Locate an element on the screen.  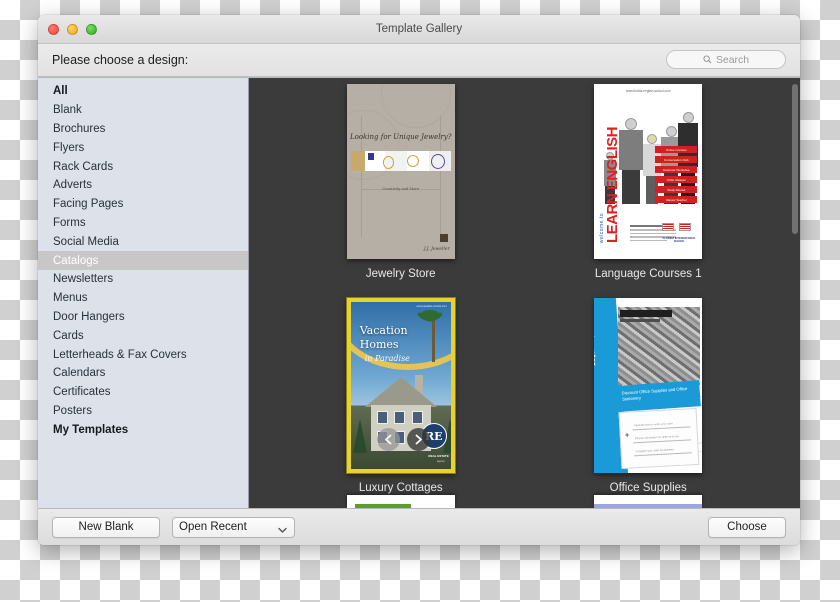
course-menu-item: Conversation Club is located at coordinates (676, 159).